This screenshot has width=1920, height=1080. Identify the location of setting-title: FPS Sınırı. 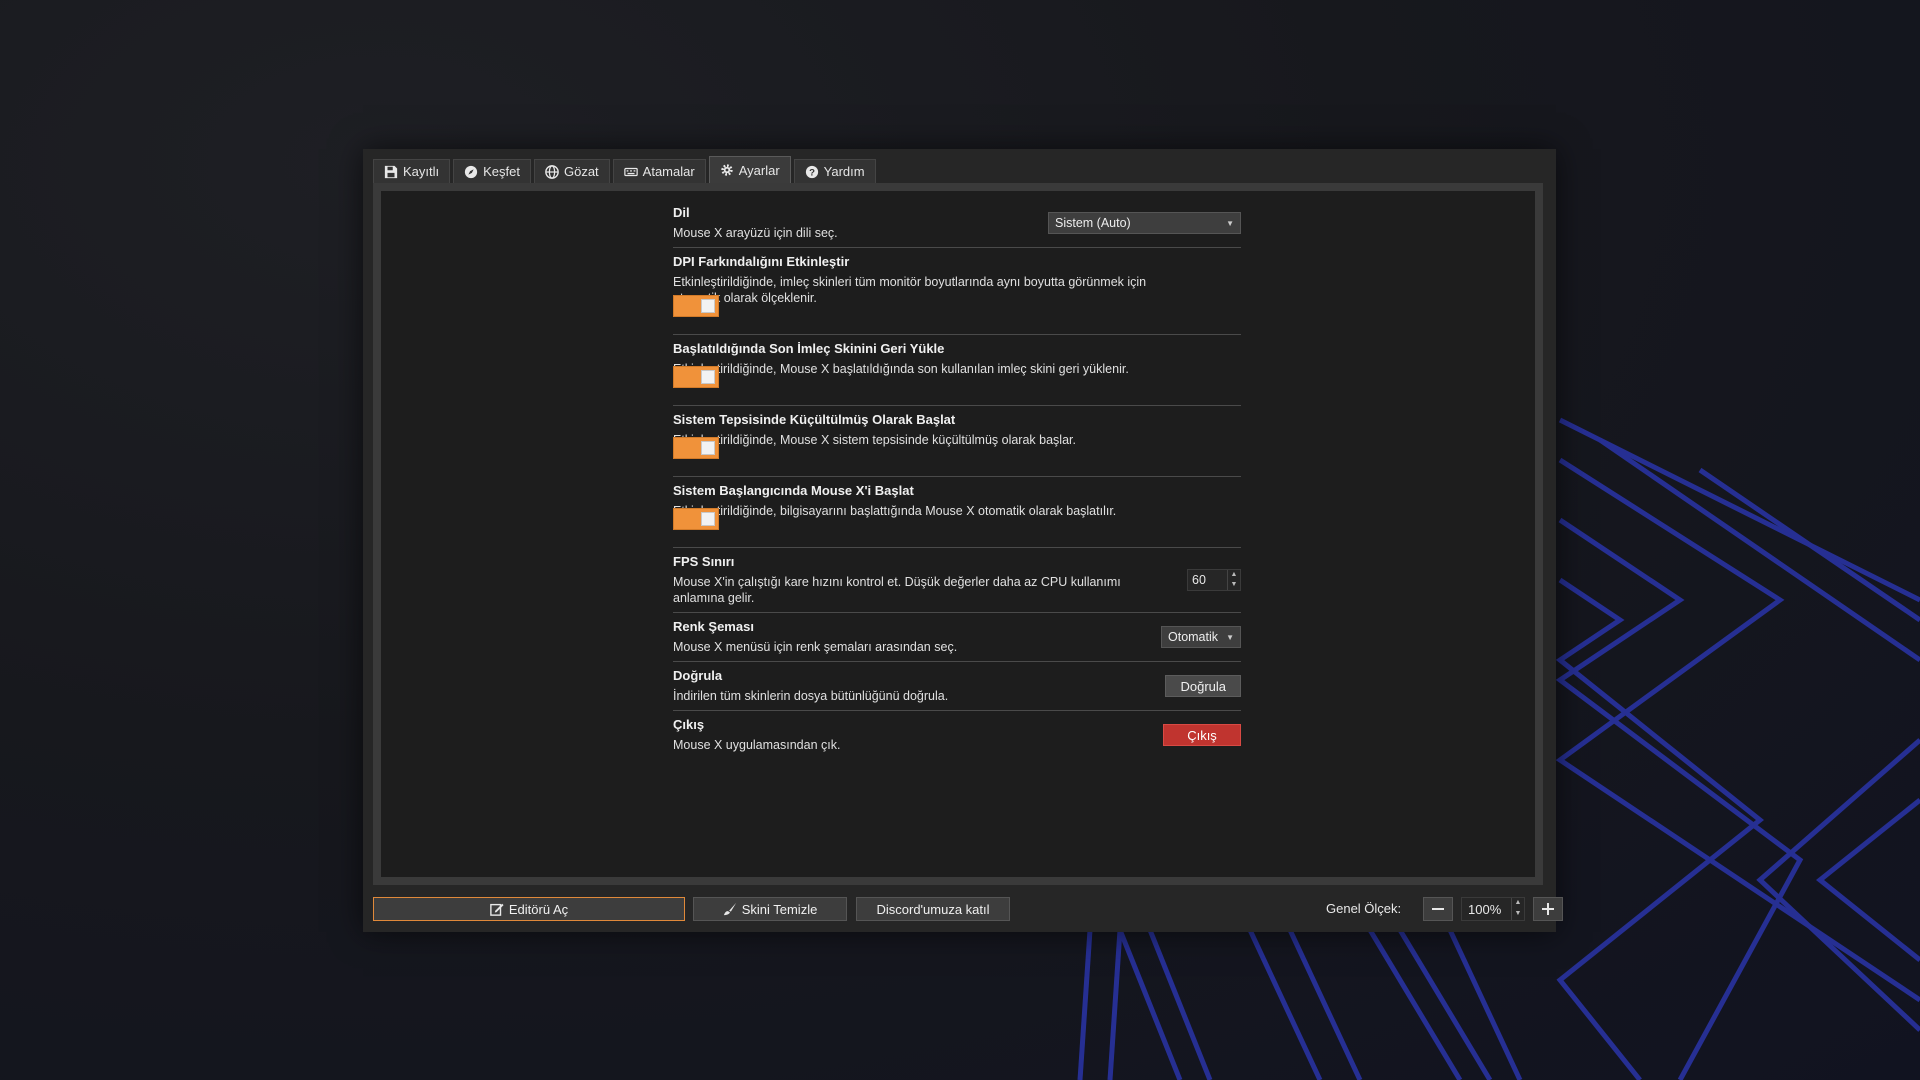
(704, 561).